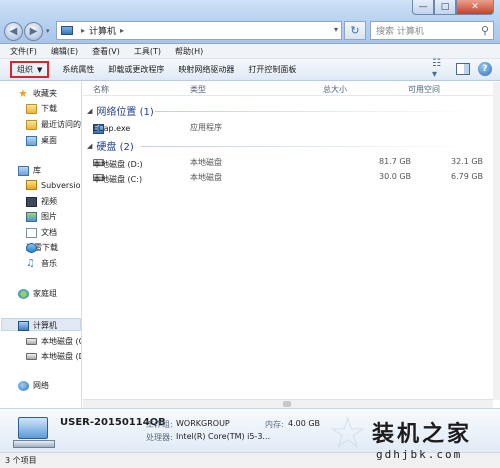 The width and height of the screenshot is (500, 468). Describe the element at coordinates (335, 89) in the screenshot. I see `column-total-size: 总大小` at that location.